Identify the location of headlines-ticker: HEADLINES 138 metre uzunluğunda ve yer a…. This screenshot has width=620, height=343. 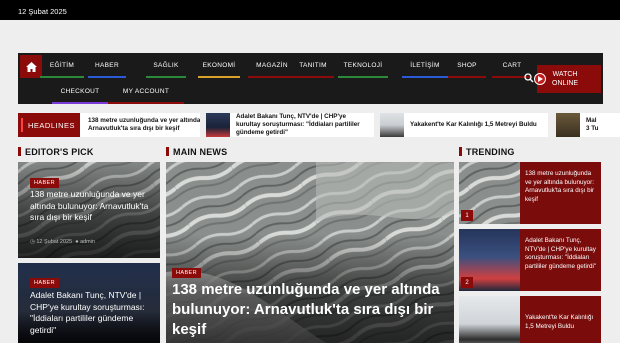
(319, 126).